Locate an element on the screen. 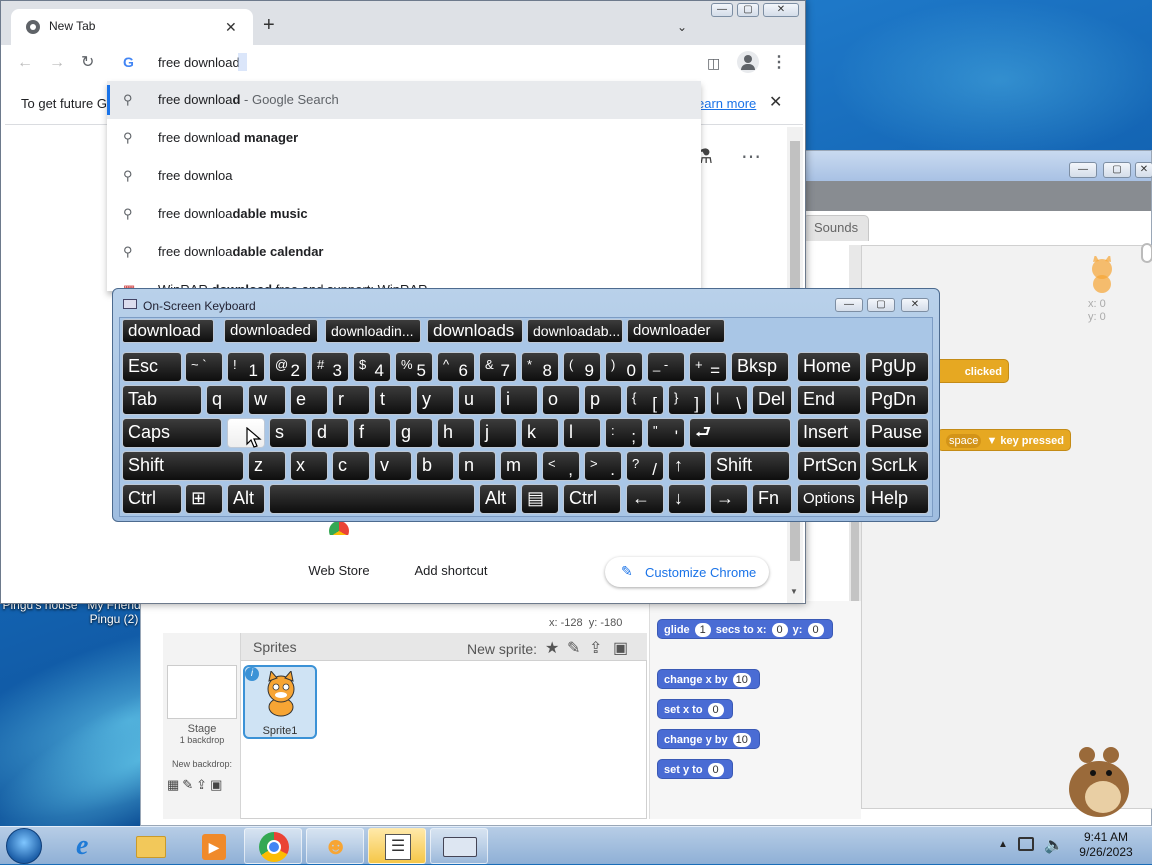 The width and height of the screenshot is (1152, 865). shortcut-add: Add shortcut is located at coordinates (451, 570).